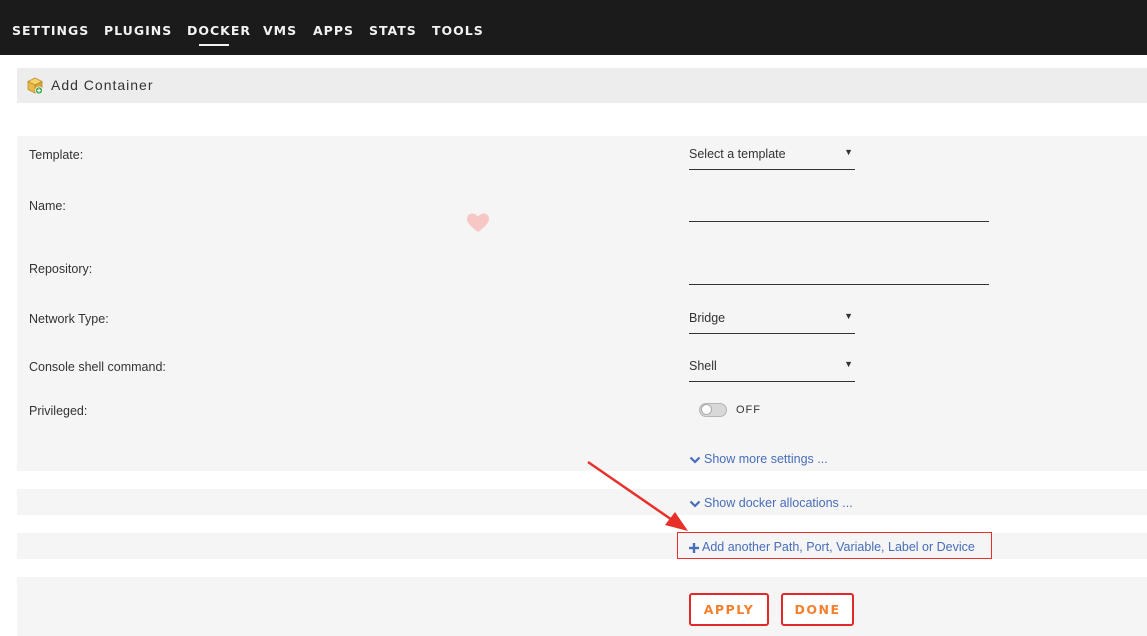  What do you see at coordinates (478, 222) in the screenshot?
I see `heart-icon` at bounding box center [478, 222].